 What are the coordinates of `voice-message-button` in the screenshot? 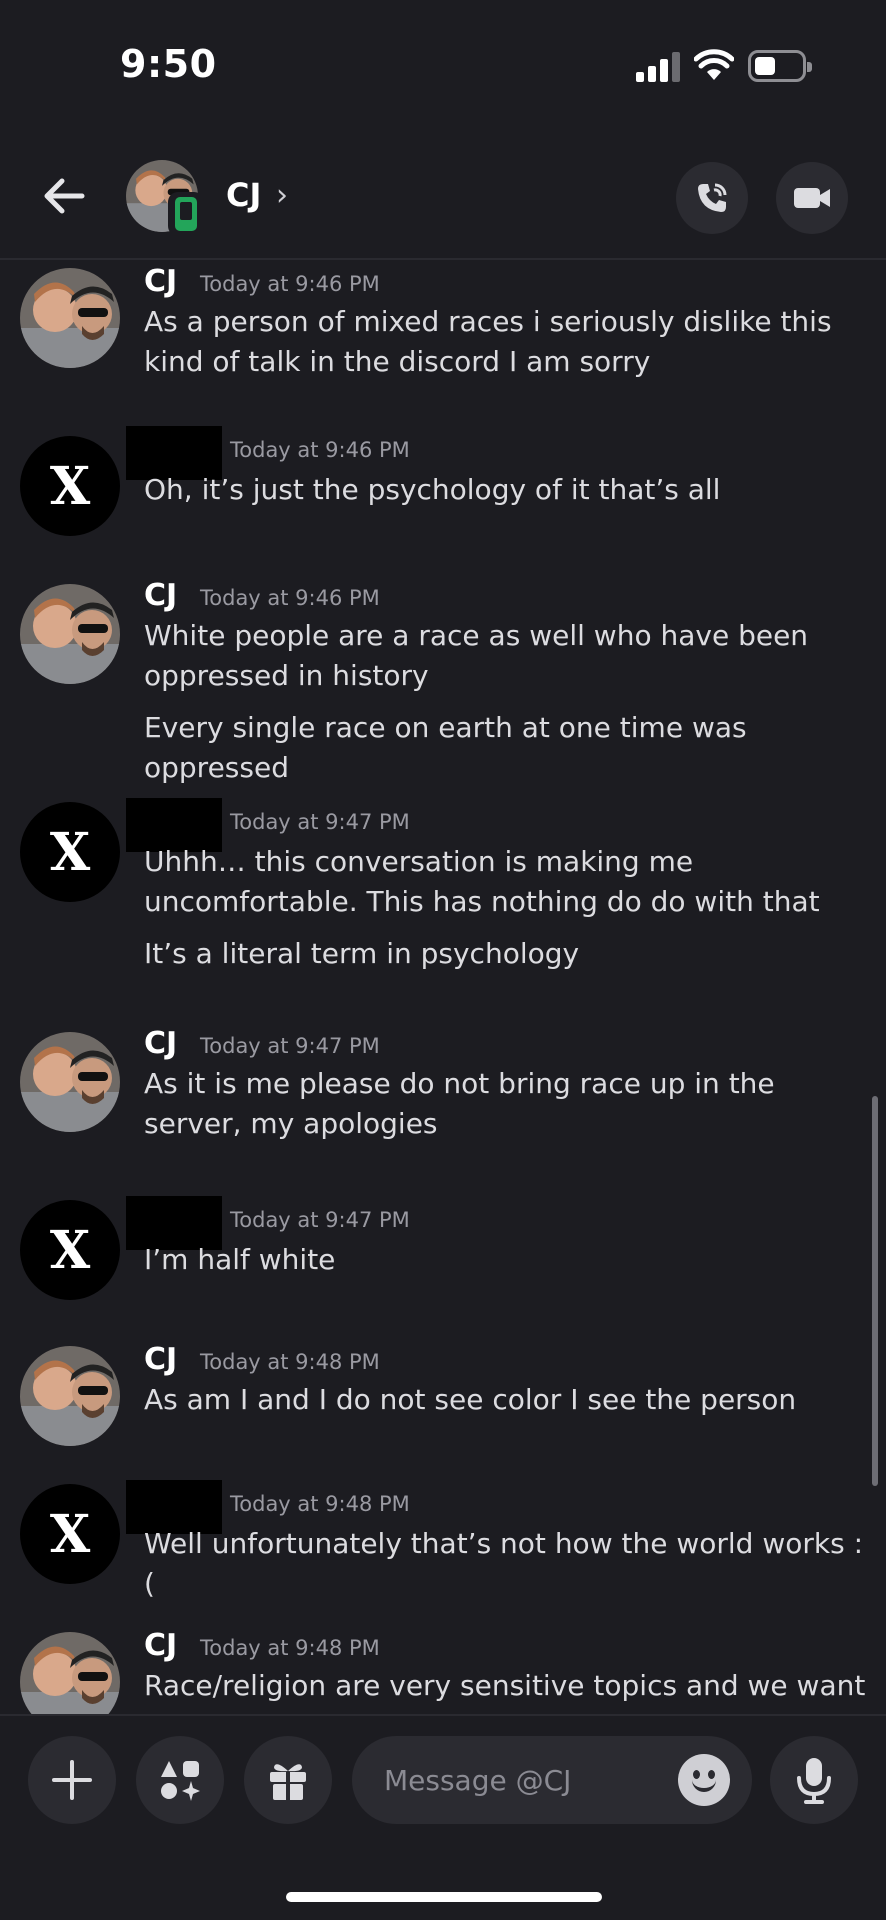 It's located at (814, 1780).